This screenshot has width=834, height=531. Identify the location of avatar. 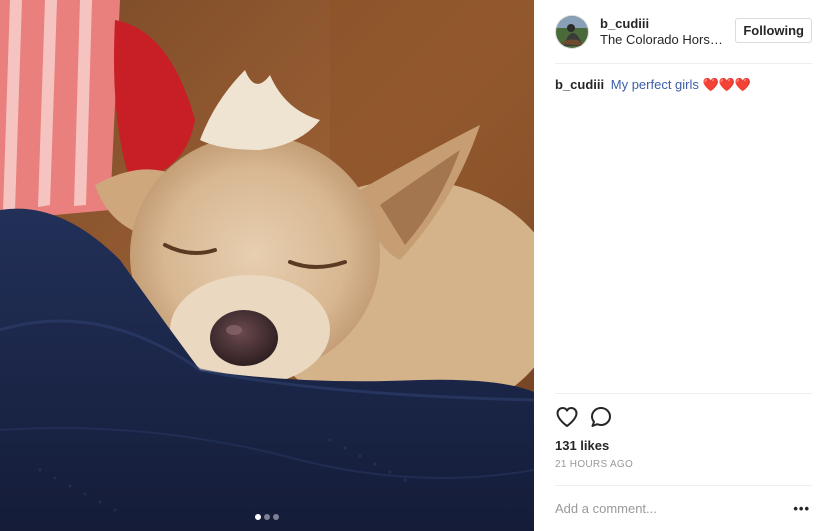
(572, 31).